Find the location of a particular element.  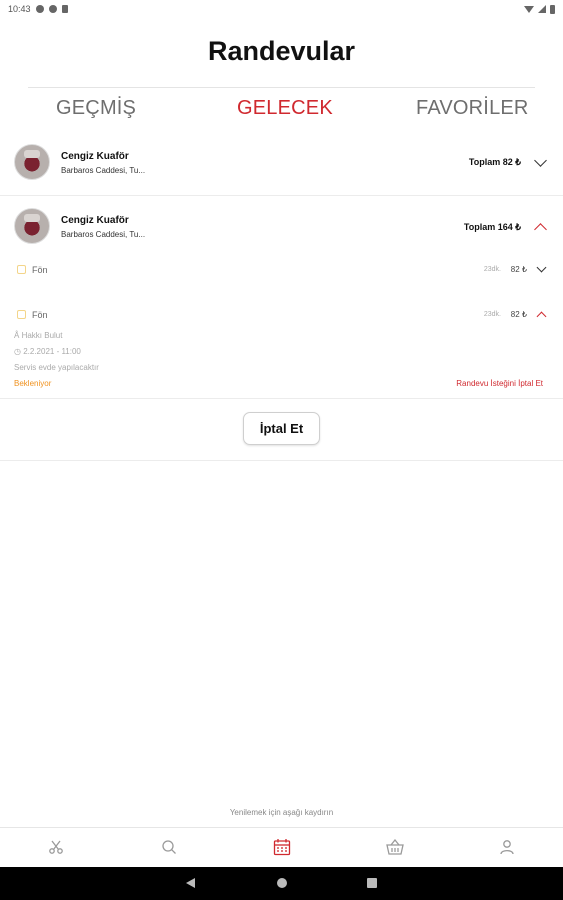

back-icon is located at coordinates (190, 883).